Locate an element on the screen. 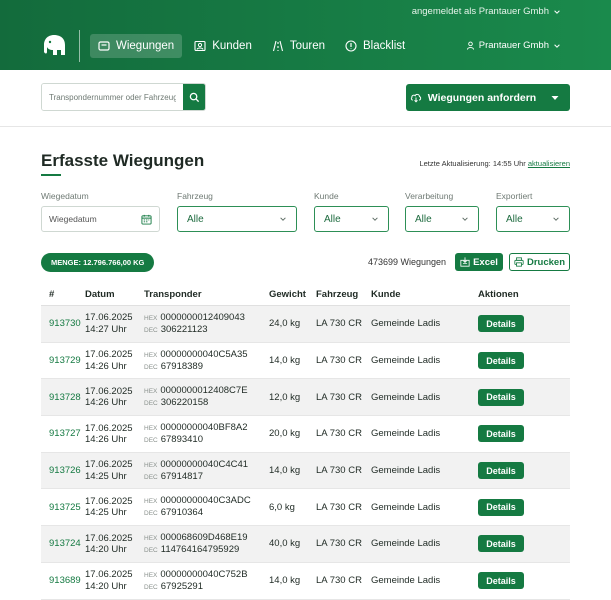  refresh-link: aktualisieren is located at coordinates (549, 163).